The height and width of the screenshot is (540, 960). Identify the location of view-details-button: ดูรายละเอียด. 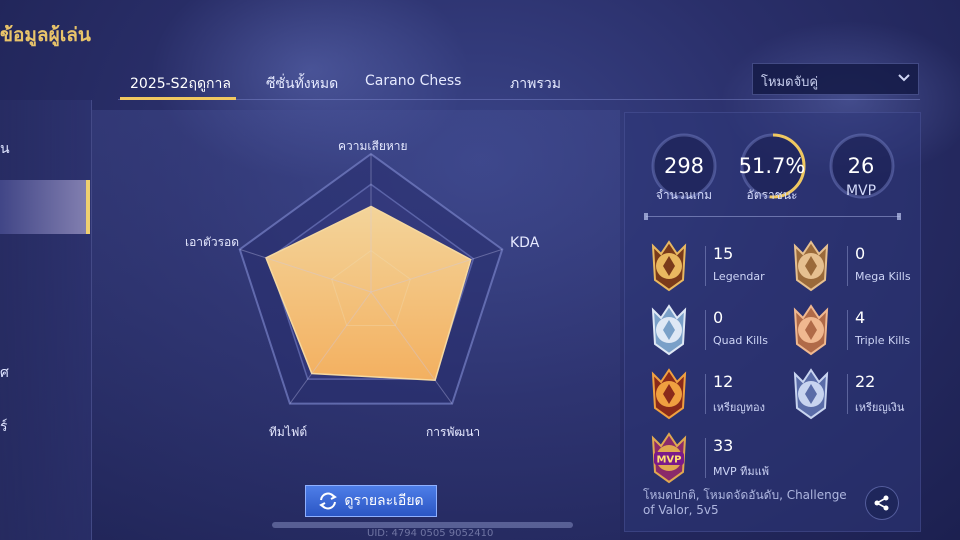
(371, 501).